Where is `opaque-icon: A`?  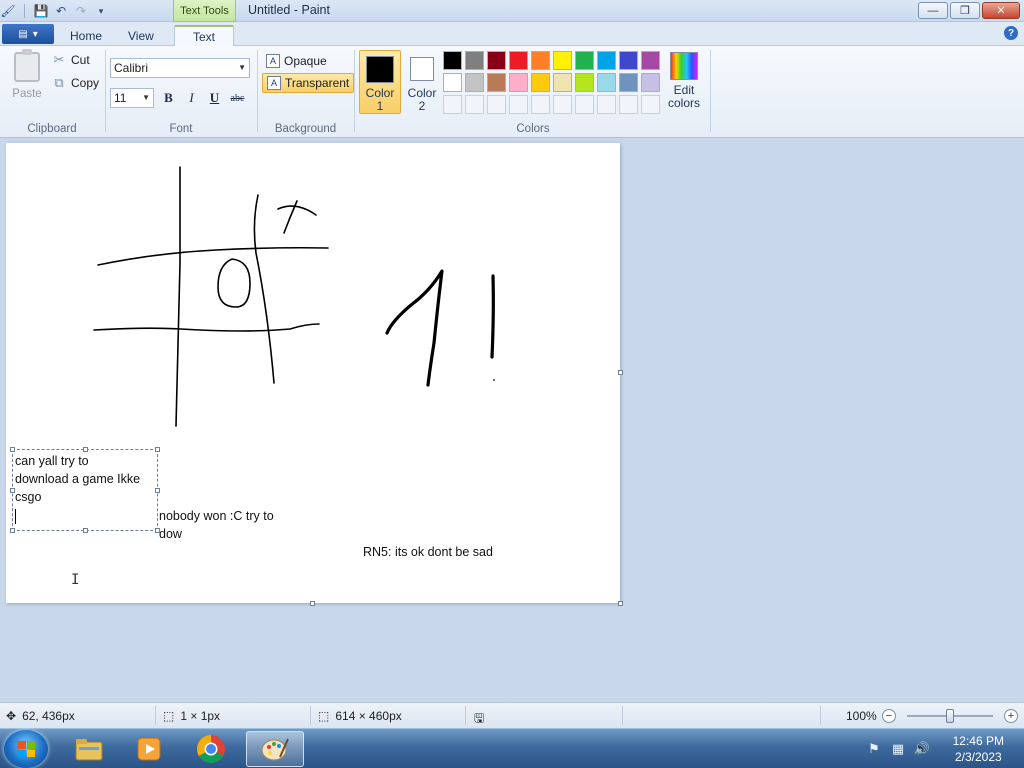
opaque-icon: A is located at coordinates (273, 61).